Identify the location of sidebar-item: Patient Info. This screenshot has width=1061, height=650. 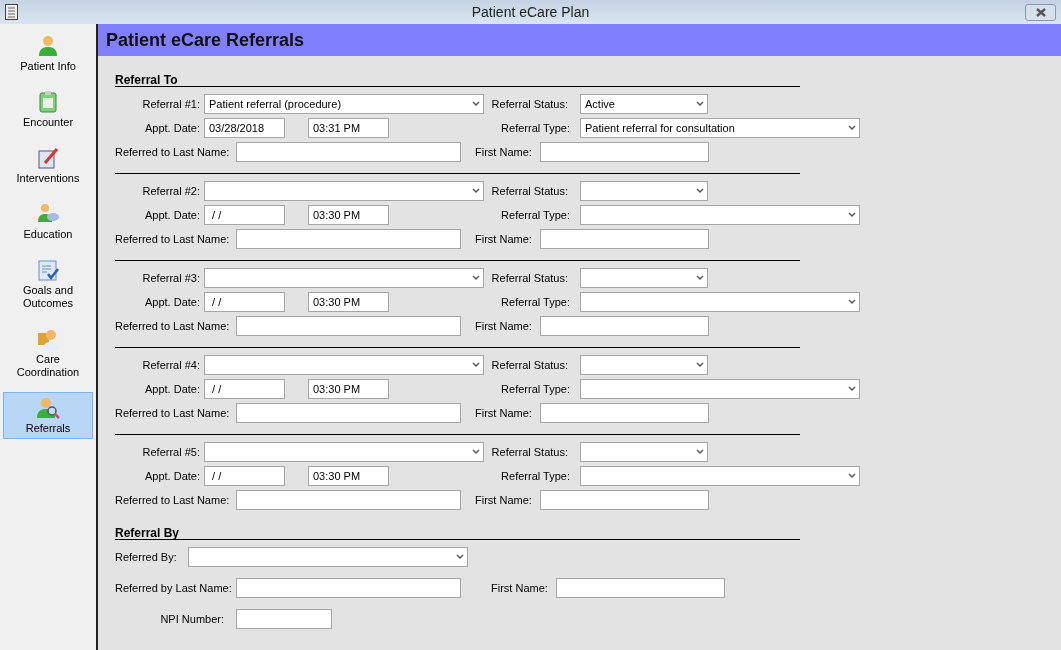
(48, 53).